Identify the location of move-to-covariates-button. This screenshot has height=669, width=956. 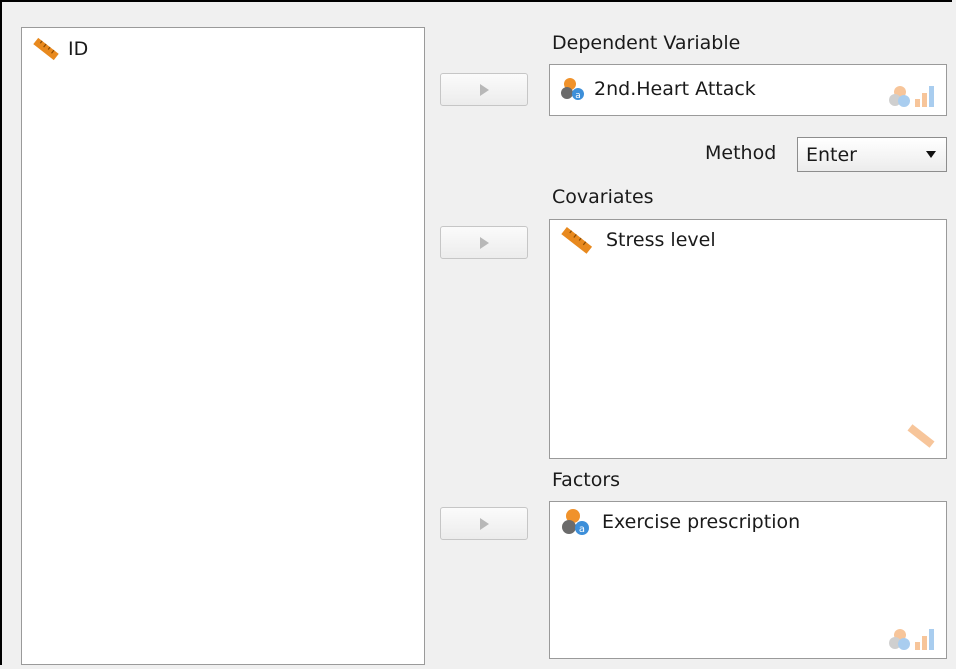
(484, 242).